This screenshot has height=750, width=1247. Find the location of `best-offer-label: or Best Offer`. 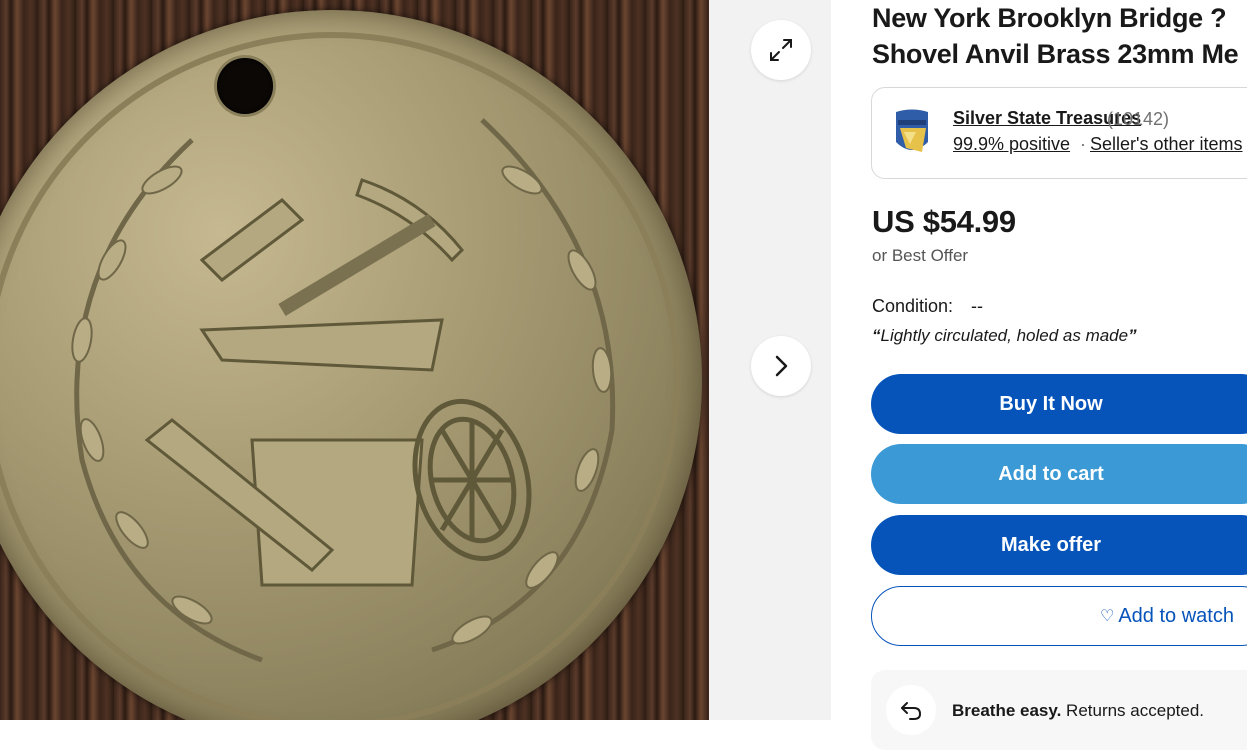

best-offer-label: or Best Offer is located at coordinates (920, 255).